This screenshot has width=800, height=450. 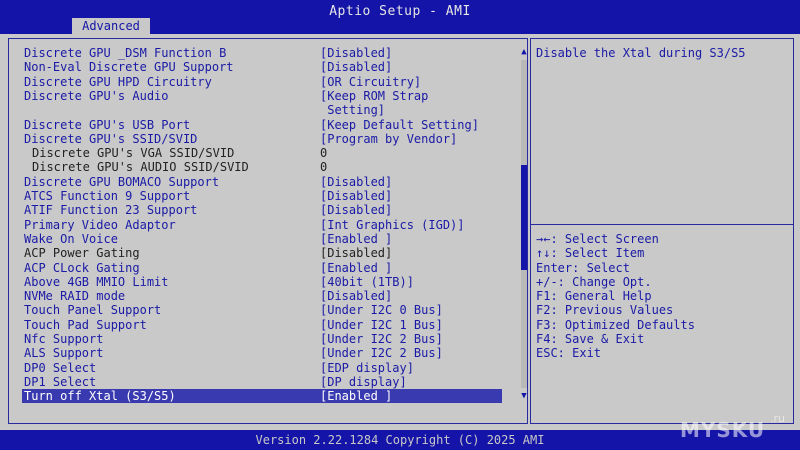 What do you see at coordinates (374, 96) in the screenshot?
I see `setting-value: [Keep ROM Strap` at bounding box center [374, 96].